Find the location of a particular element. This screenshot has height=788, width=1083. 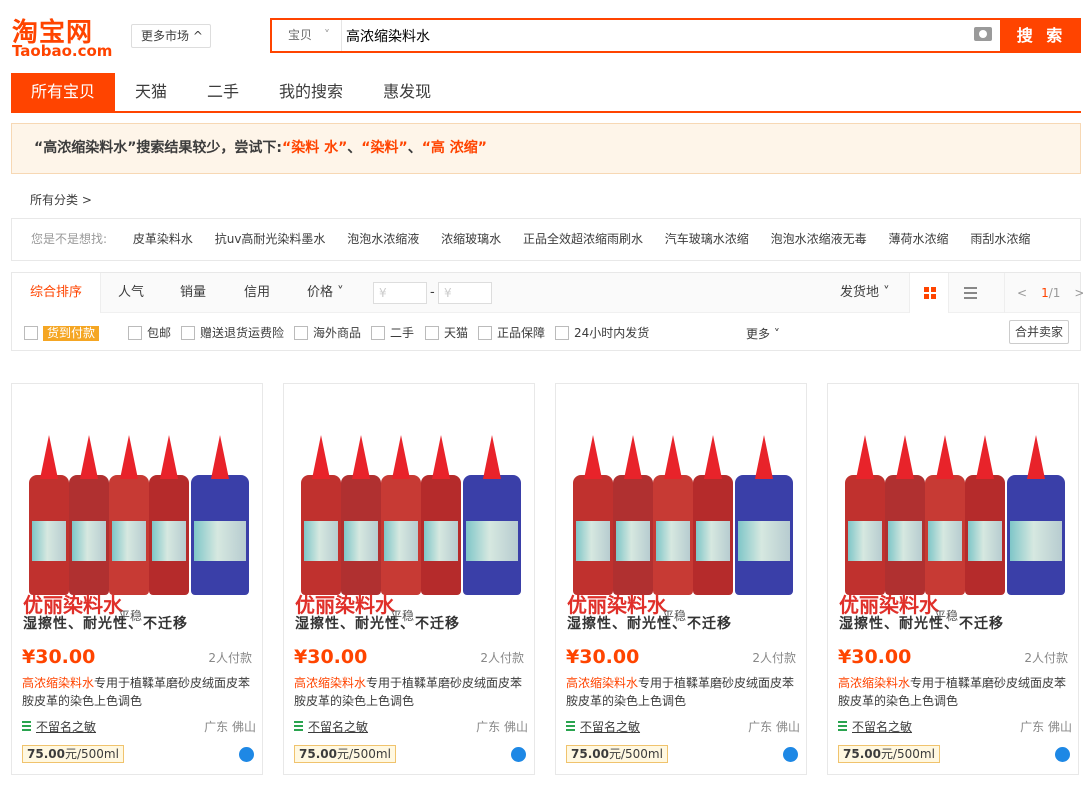

camera-icon is located at coordinates (983, 34).